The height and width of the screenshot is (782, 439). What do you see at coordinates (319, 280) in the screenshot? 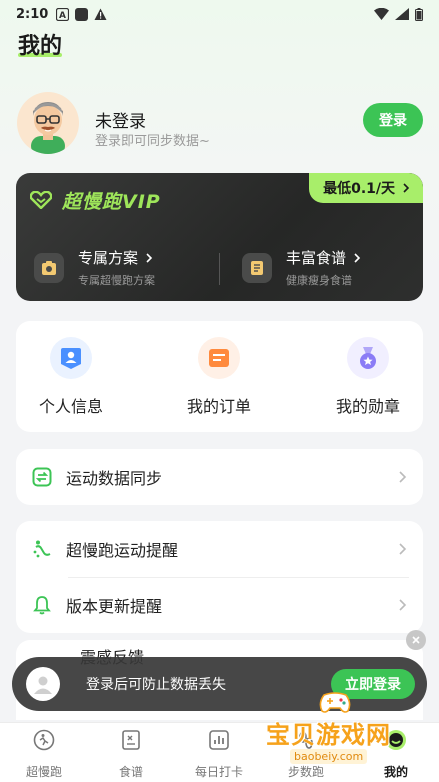
I see `vip-feature-subtitle: 健康瘦身食谱` at bounding box center [319, 280].